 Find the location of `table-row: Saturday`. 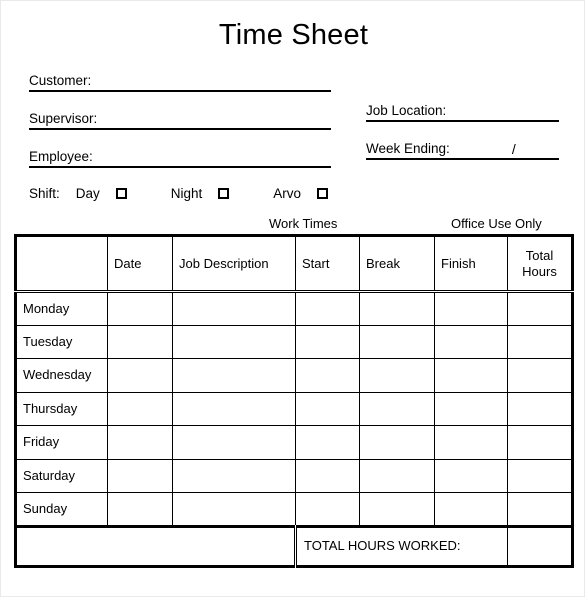

table-row: Saturday is located at coordinates (294, 475).